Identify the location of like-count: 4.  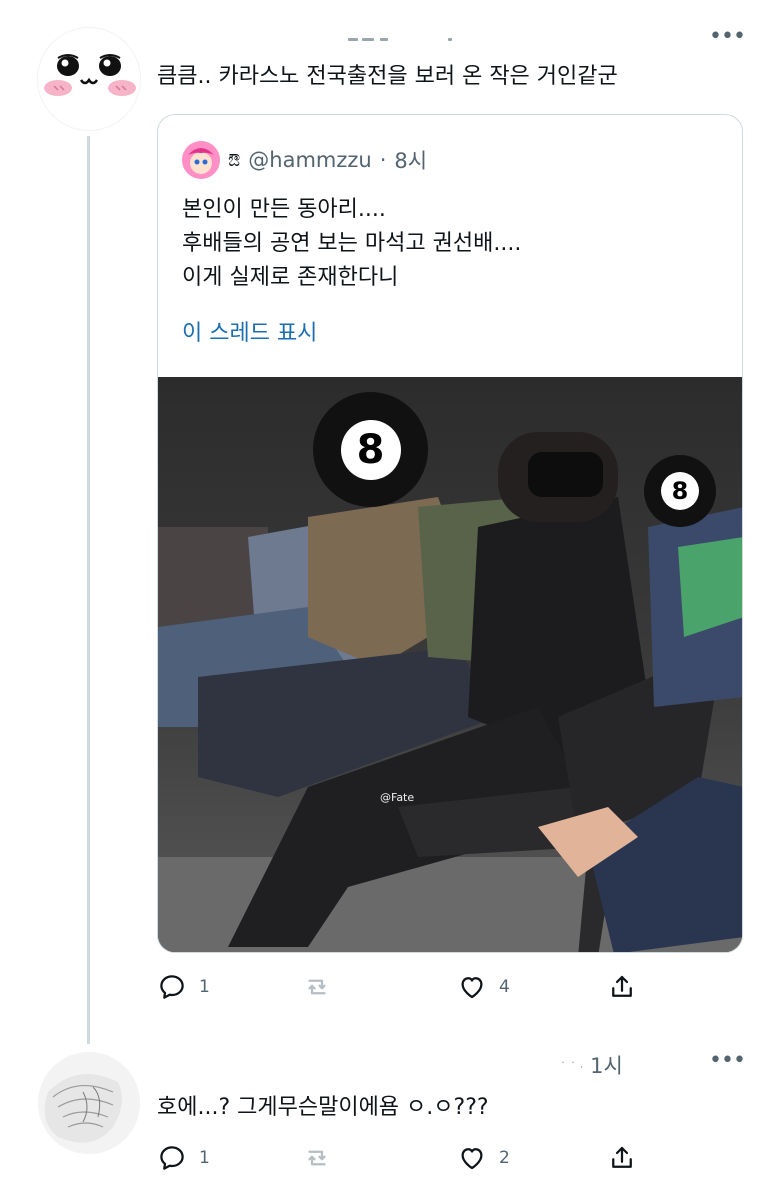
(504, 987).